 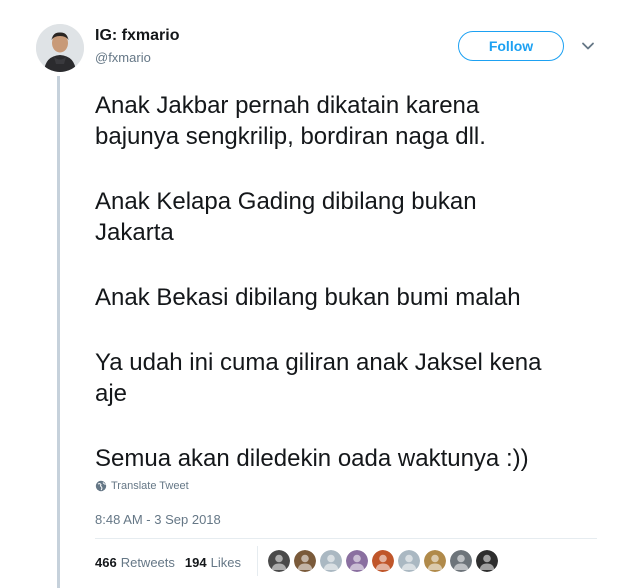 I want to click on avatar-colorful-icon, so click(x=357, y=561).